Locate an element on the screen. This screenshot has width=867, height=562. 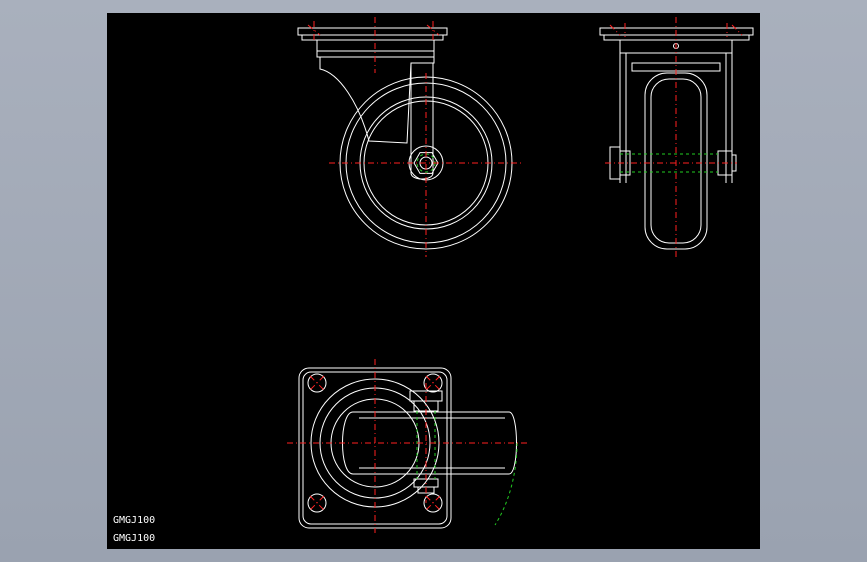
side-view is located at coordinates (409, 137).